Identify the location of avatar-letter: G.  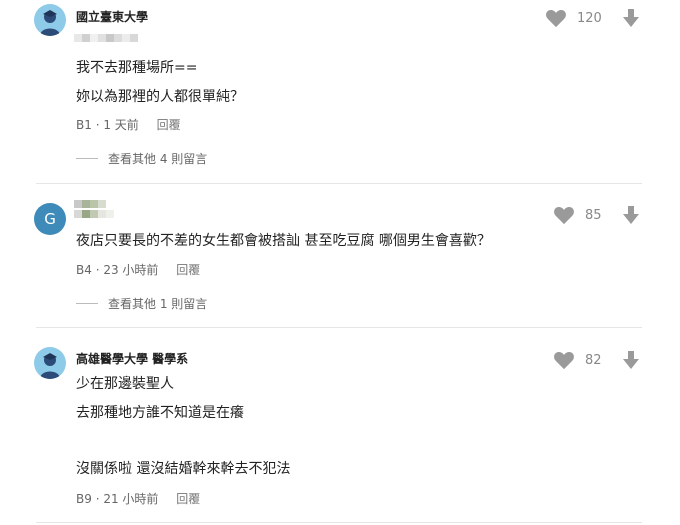
(50, 219).